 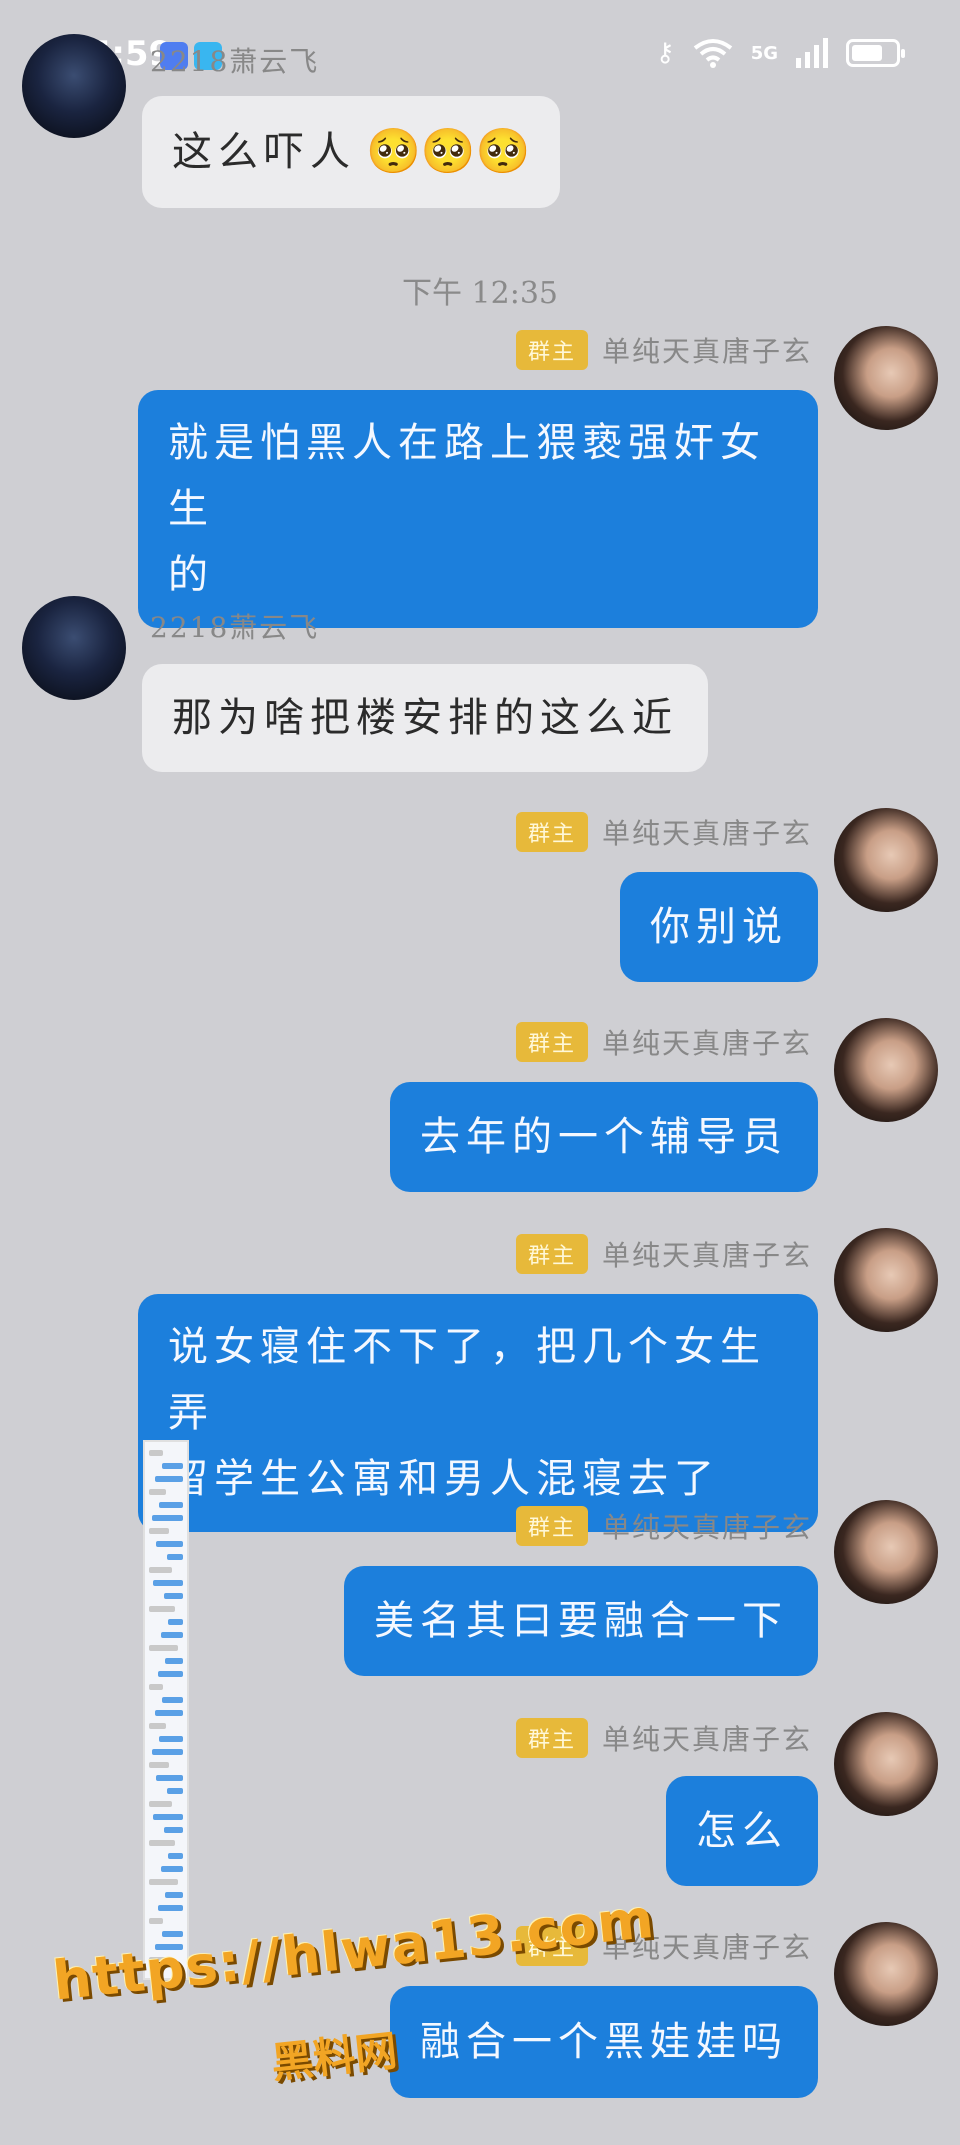 I want to click on message-bubble: 美名其曰要融合一下, so click(x=581, y=1621).